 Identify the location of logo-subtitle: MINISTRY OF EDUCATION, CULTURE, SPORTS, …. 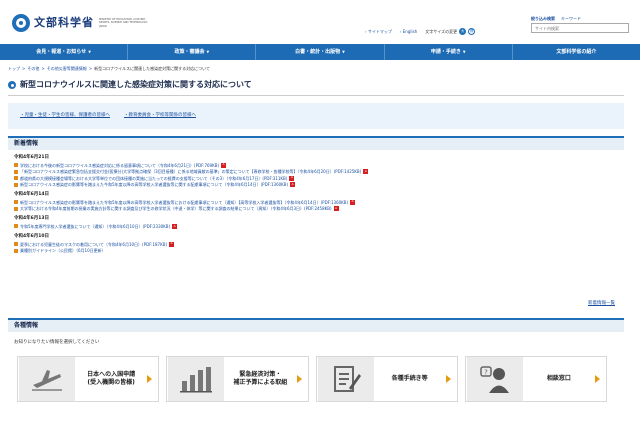
(123, 22).